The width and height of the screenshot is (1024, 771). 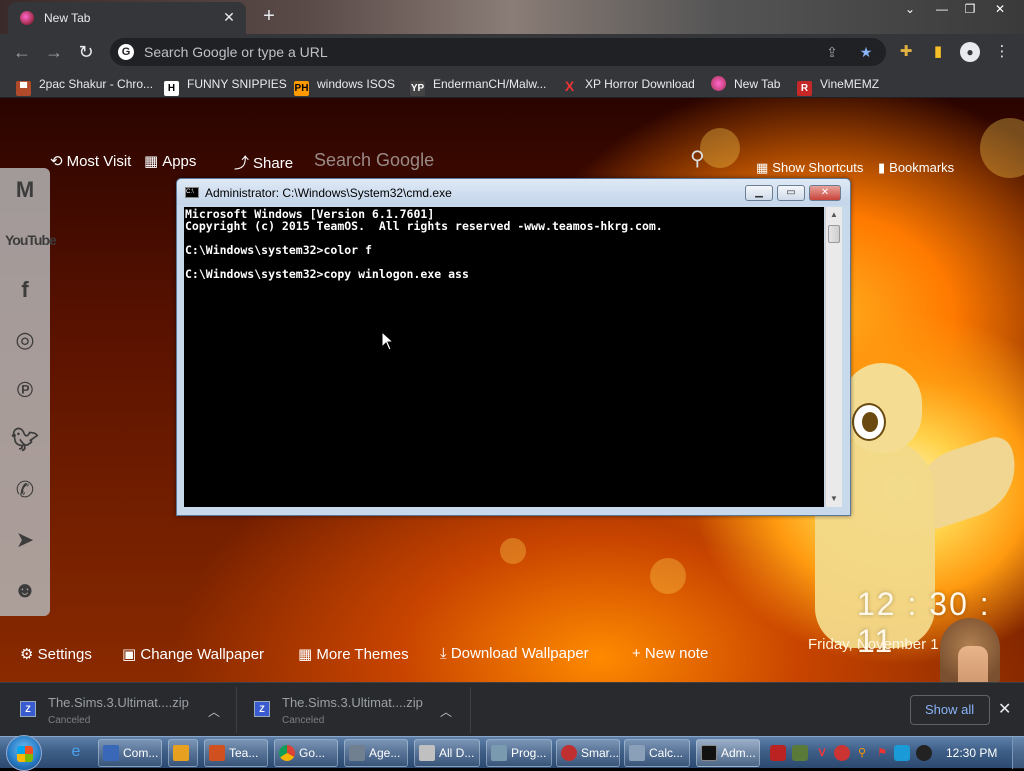 I want to click on bookmark-item: PH windows ISOS, so click(x=344, y=85).